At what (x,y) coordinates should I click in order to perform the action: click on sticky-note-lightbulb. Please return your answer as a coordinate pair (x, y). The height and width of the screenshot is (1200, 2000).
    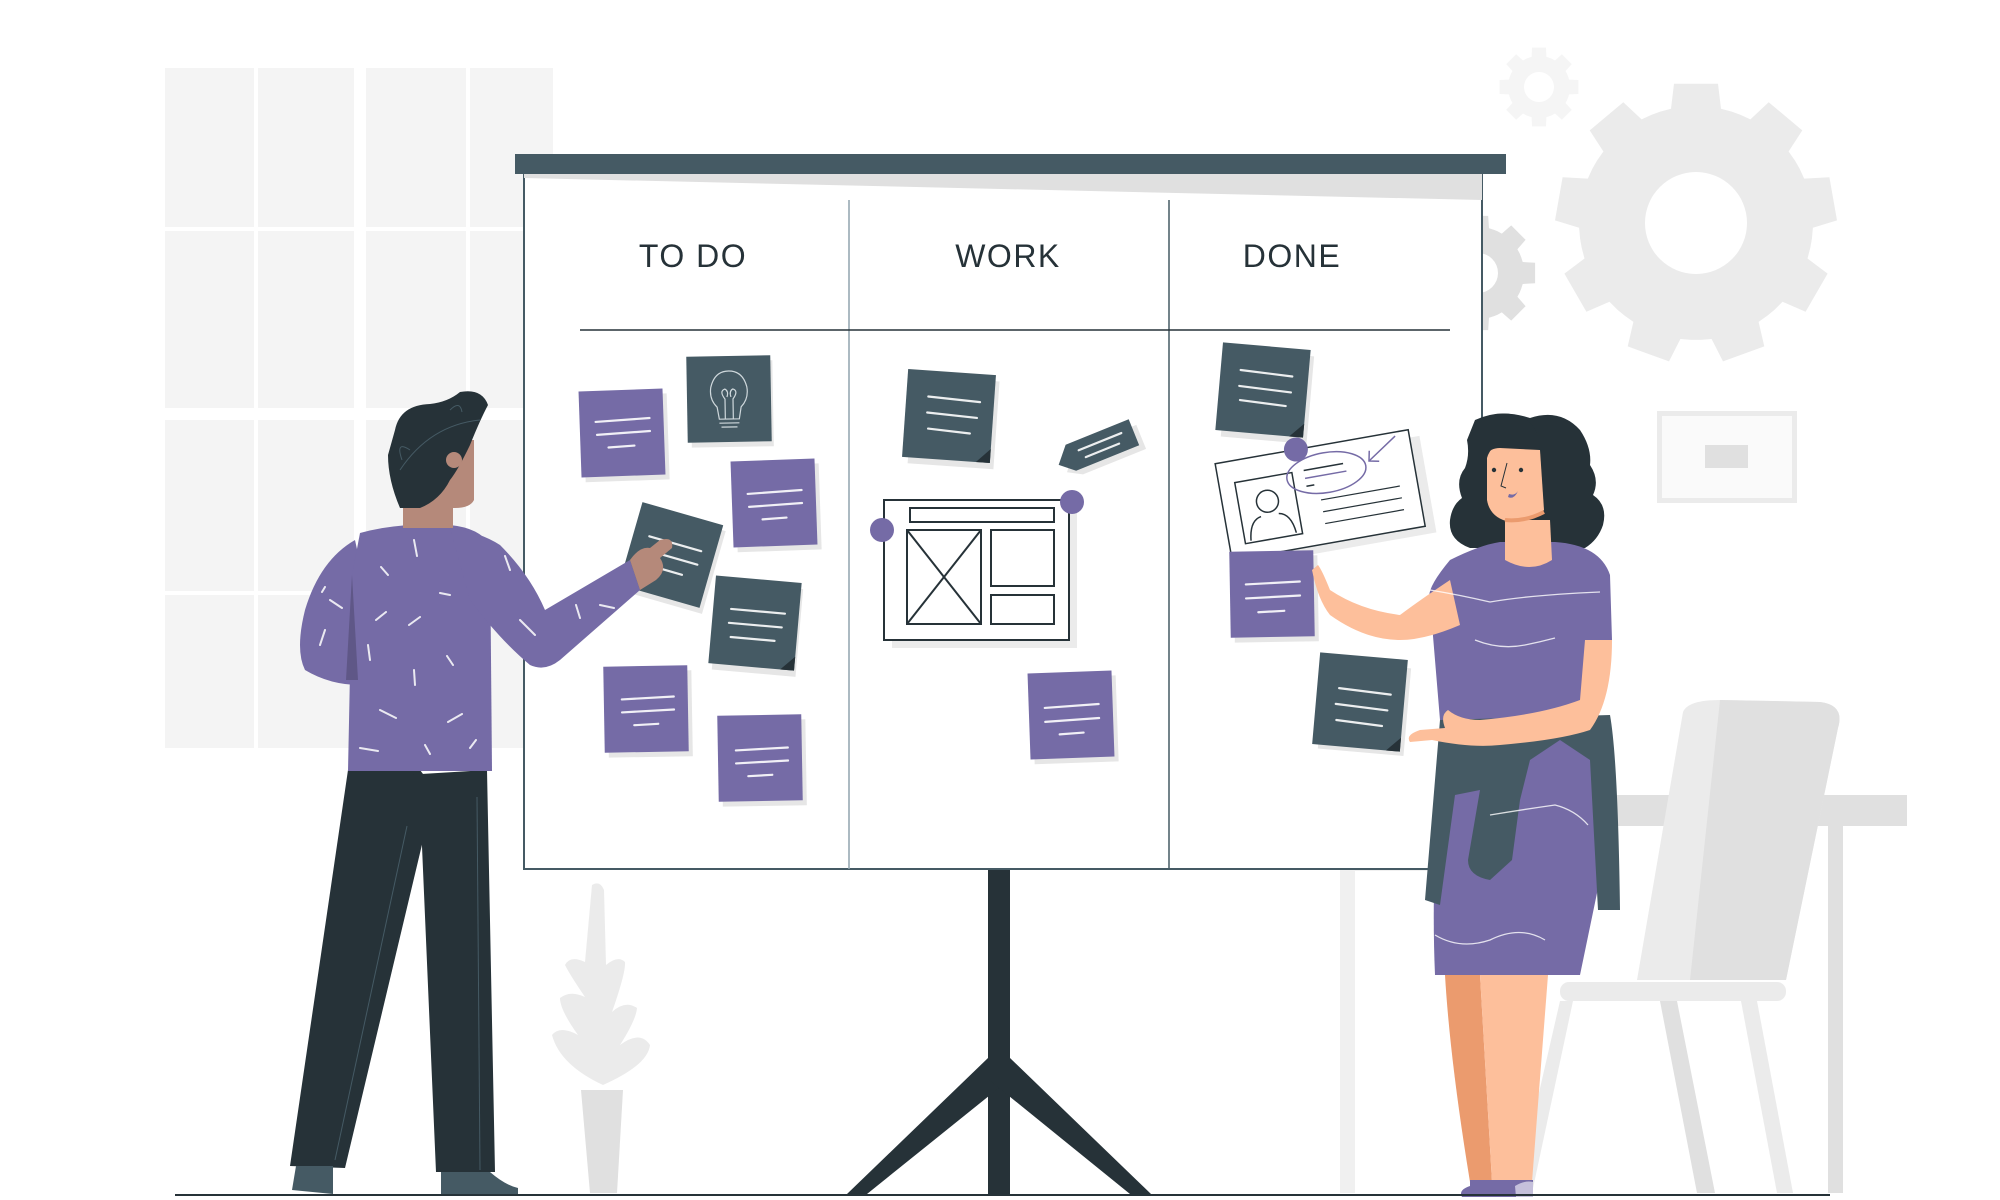
    Looking at the image, I should click on (730, 401).